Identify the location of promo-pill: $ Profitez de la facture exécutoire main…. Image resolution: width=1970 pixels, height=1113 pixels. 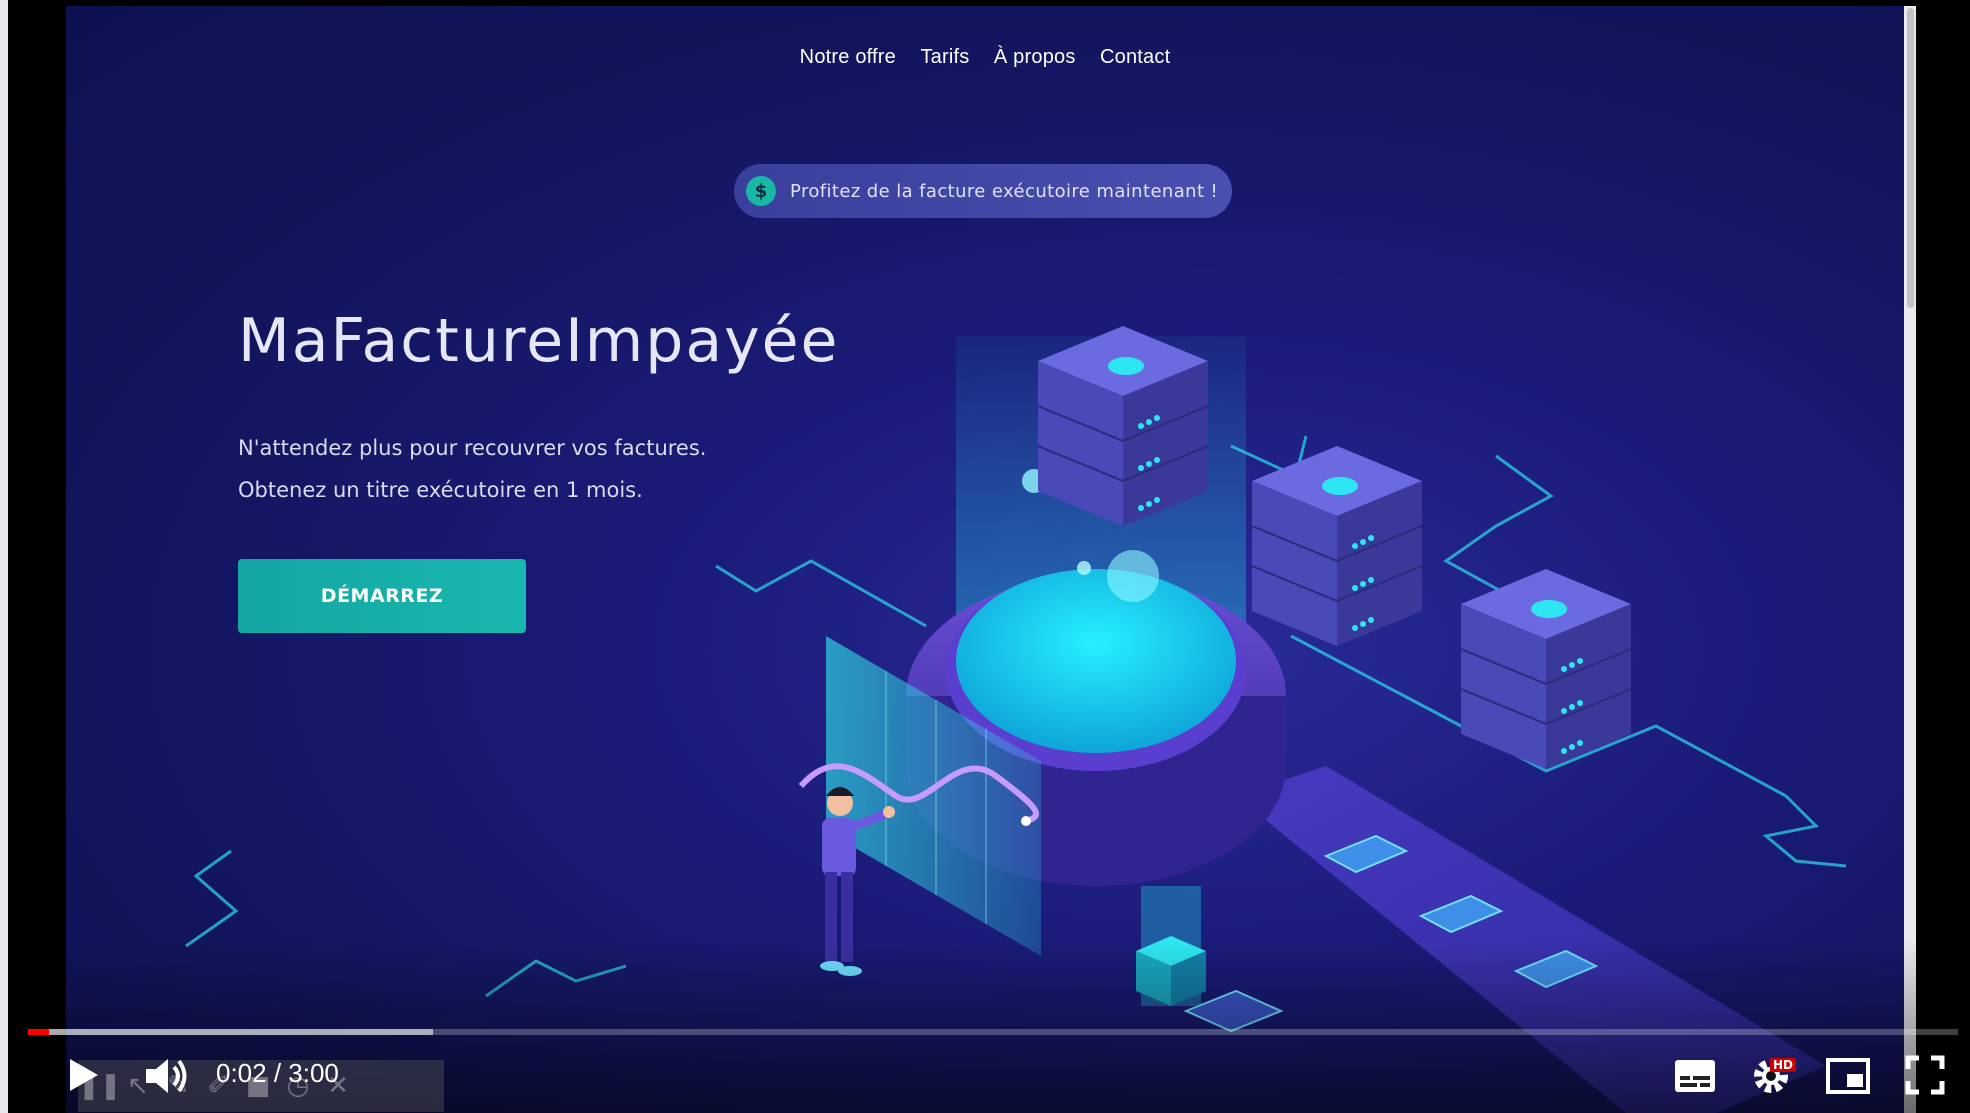
(983, 191).